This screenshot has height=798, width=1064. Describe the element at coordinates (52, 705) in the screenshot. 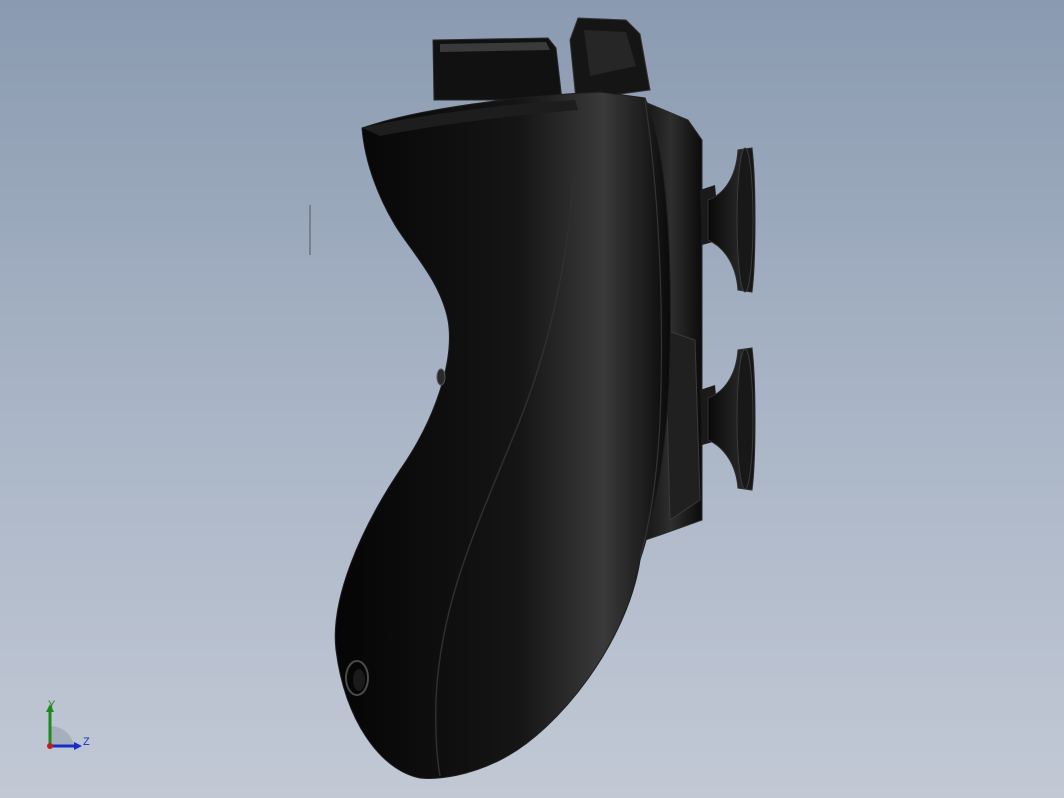

I see `y-axis-label: Y` at that location.